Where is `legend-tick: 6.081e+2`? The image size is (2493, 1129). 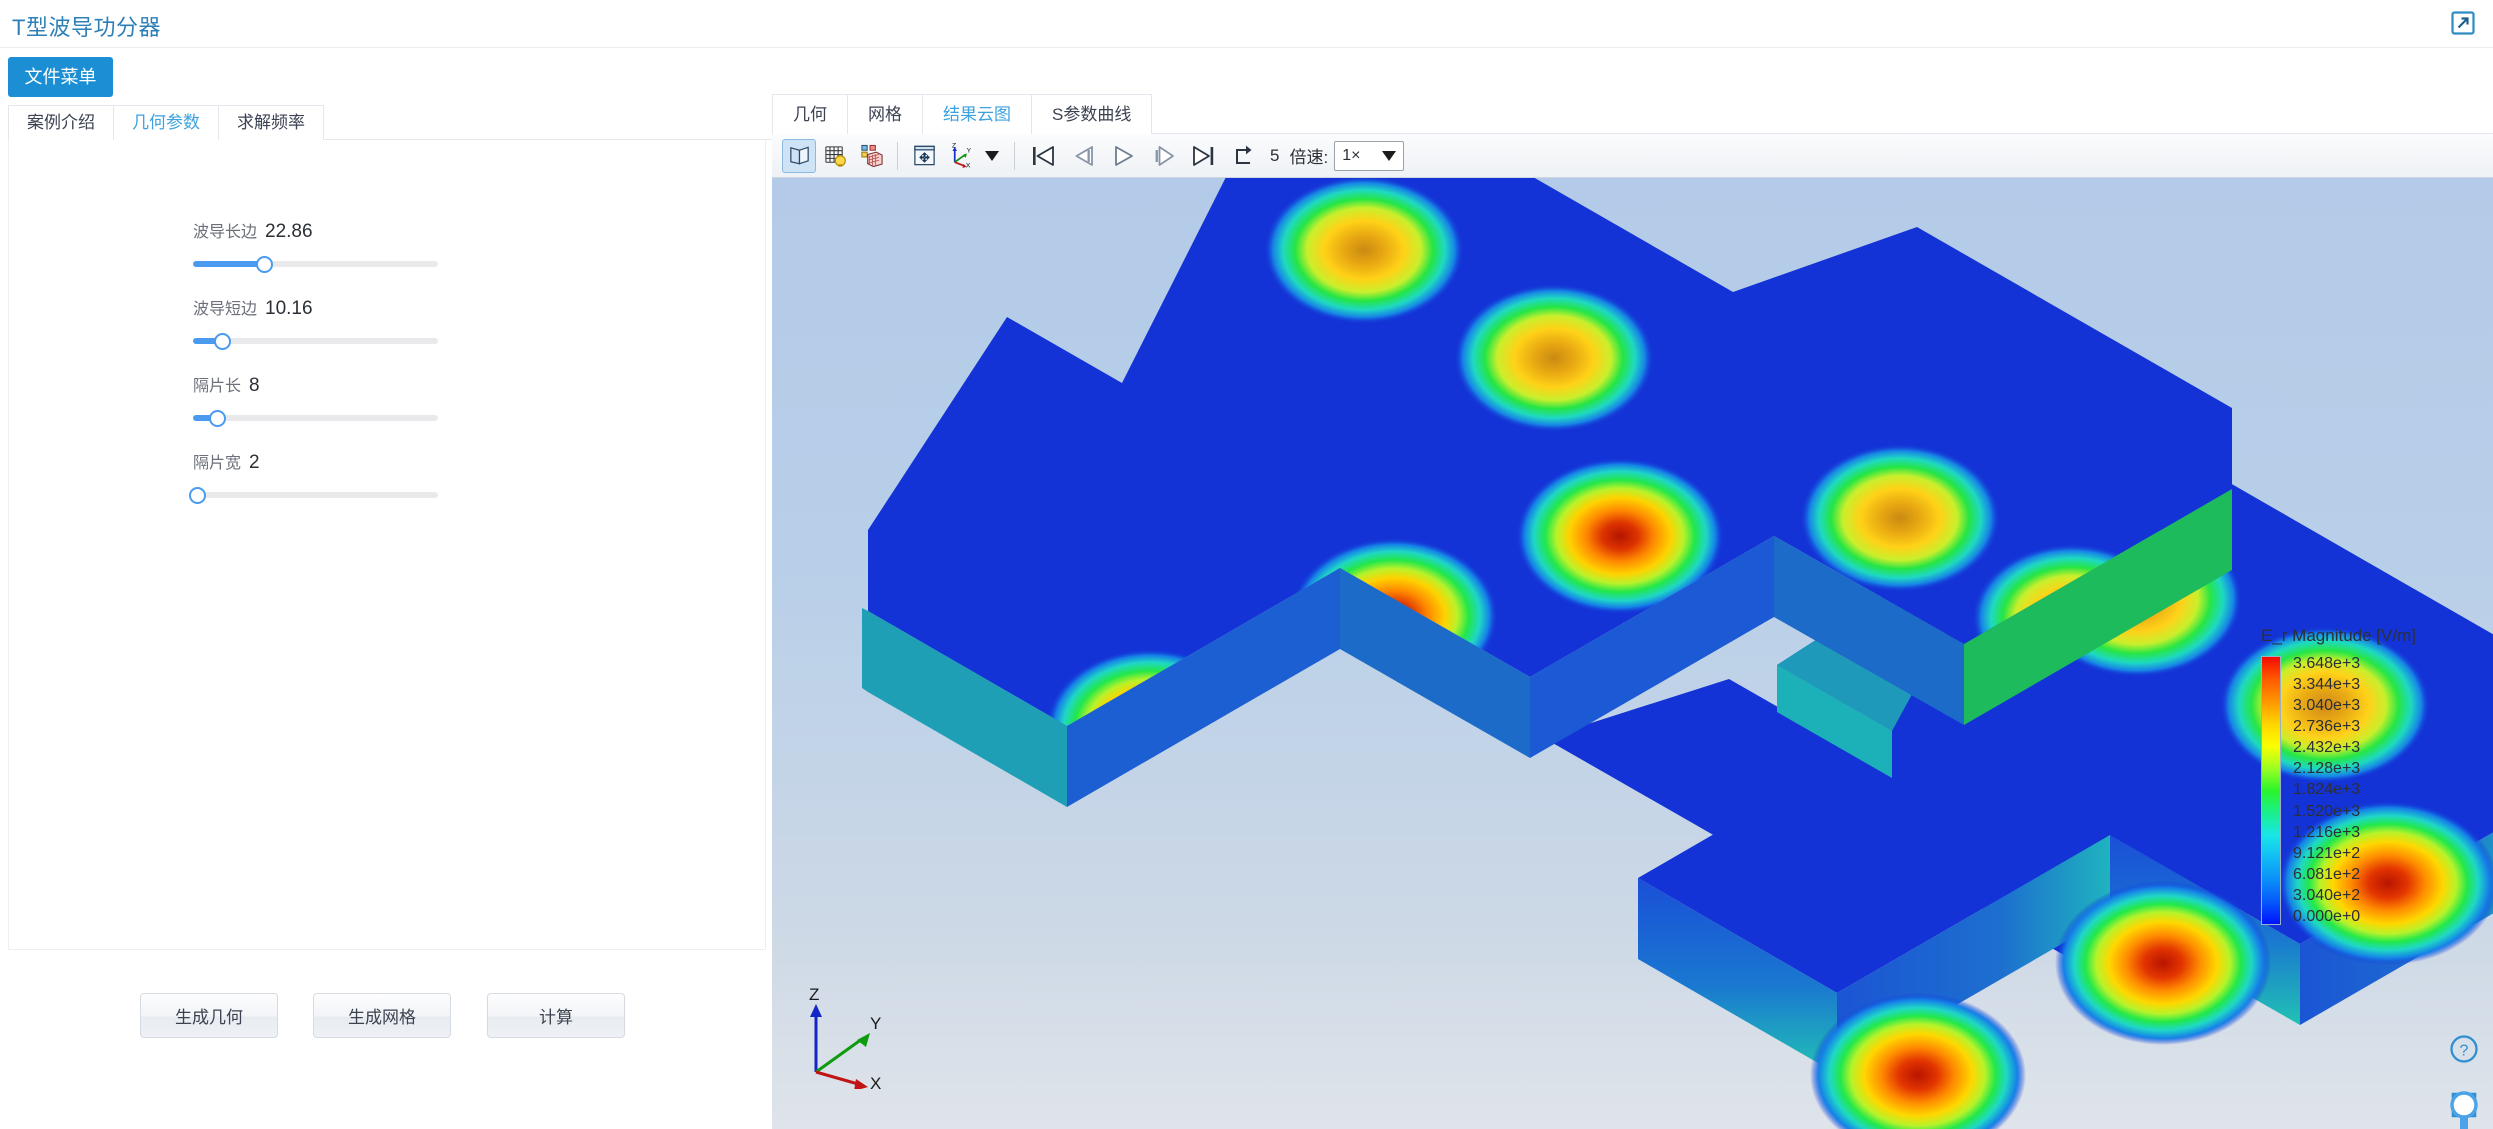
legend-tick: 6.081e+2 is located at coordinates (2327, 874).